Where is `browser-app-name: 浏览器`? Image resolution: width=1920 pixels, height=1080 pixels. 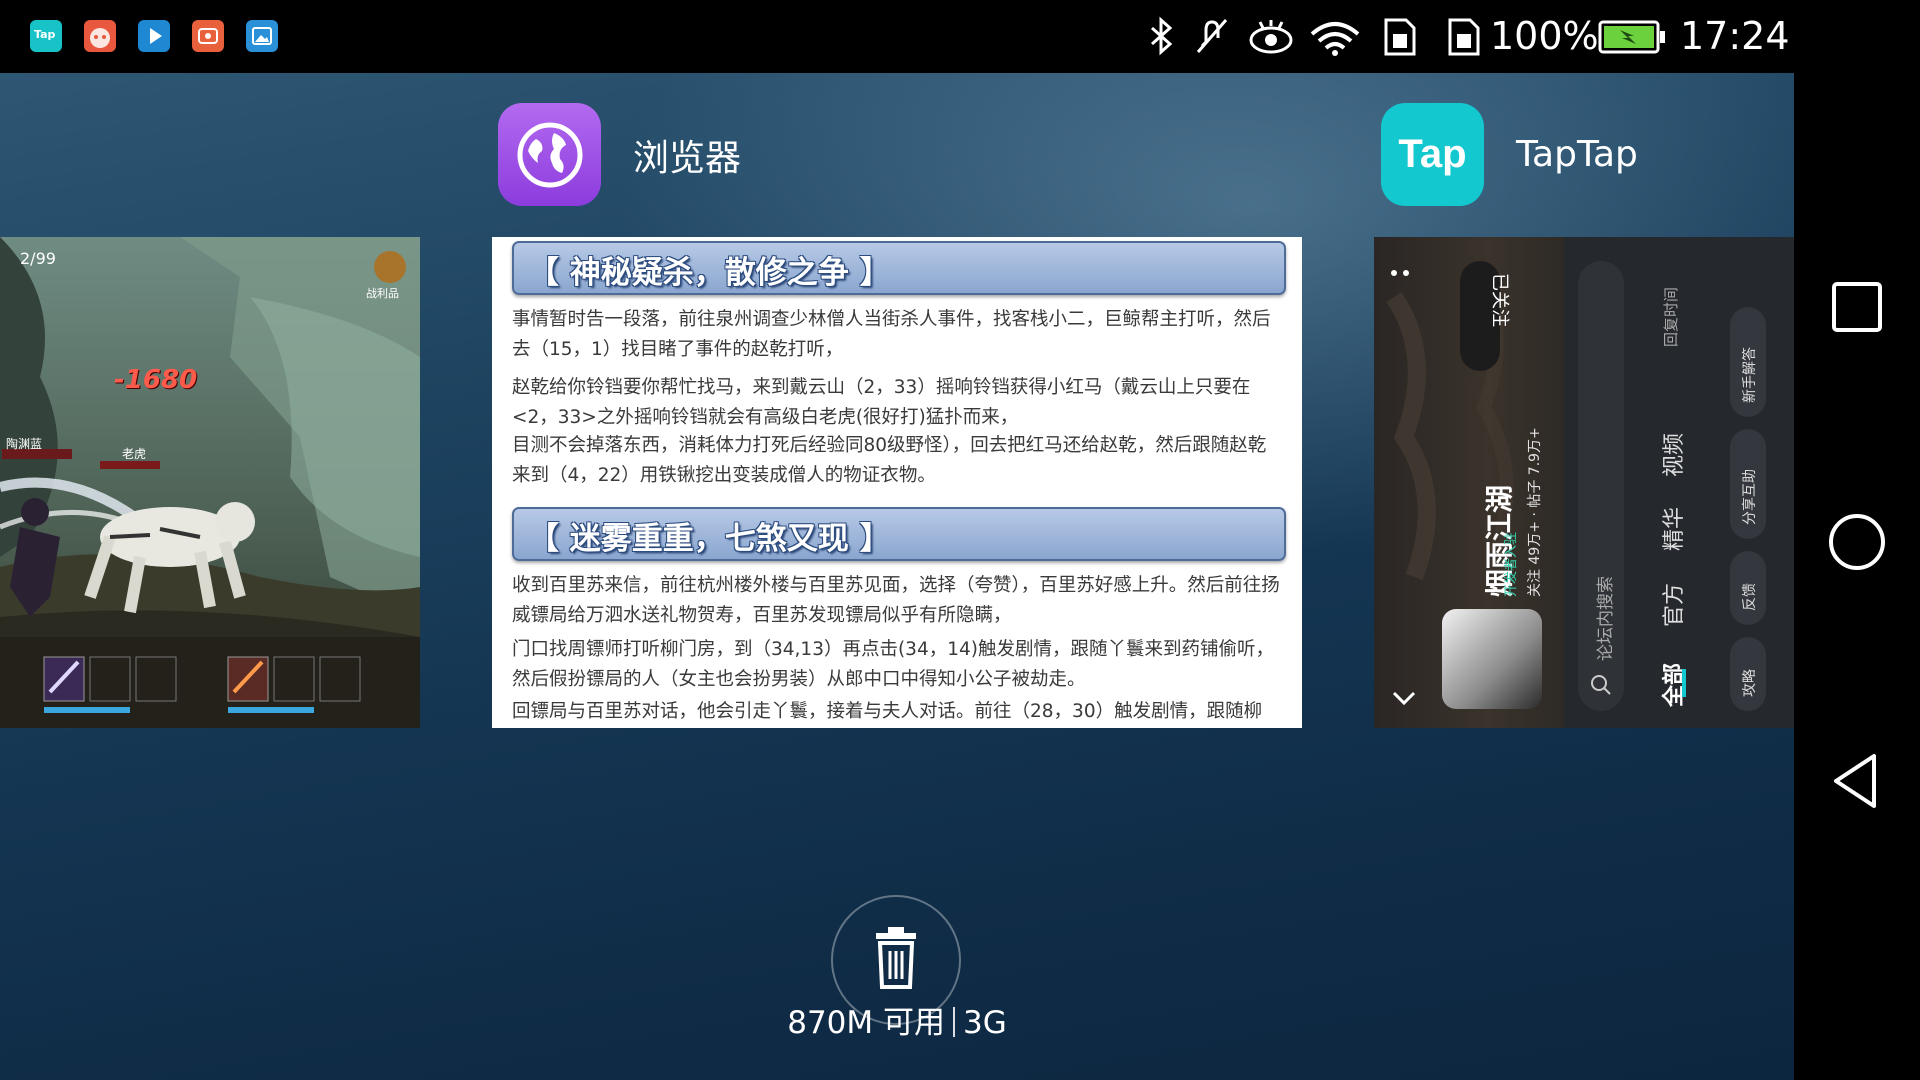
browser-app-name: 浏览器 is located at coordinates (687, 158).